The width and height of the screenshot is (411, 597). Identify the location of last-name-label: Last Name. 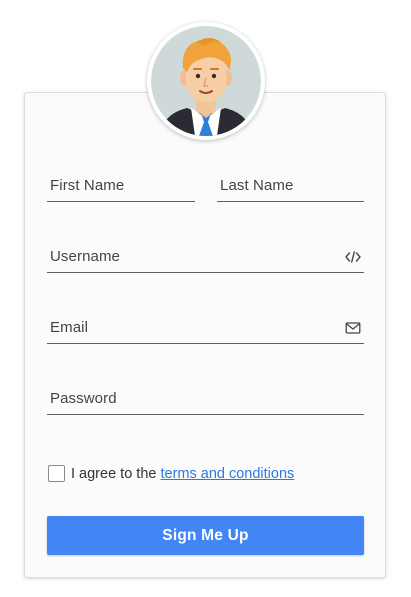
(257, 185).